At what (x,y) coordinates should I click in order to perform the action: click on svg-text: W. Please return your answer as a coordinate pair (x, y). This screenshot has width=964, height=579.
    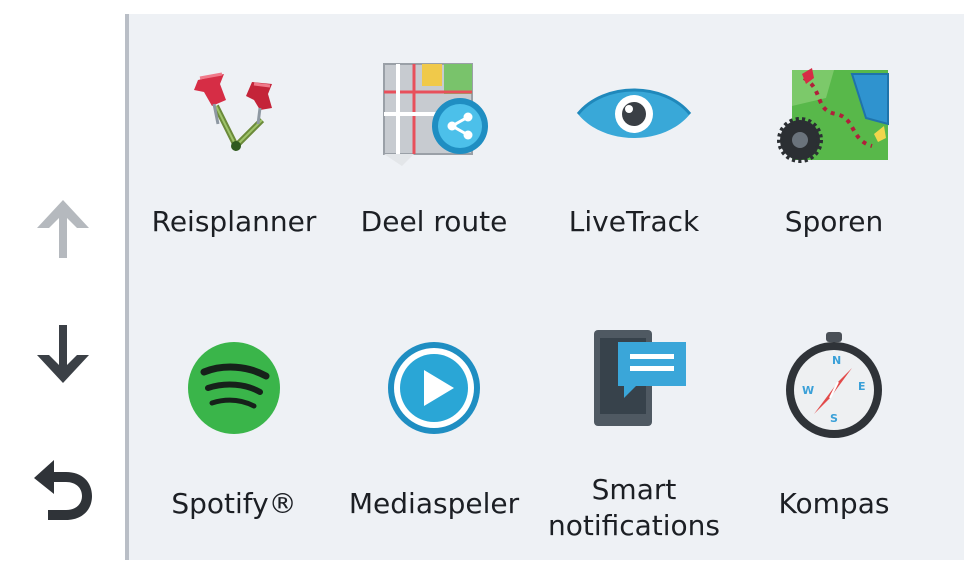
    Looking at the image, I should click on (808, 390).